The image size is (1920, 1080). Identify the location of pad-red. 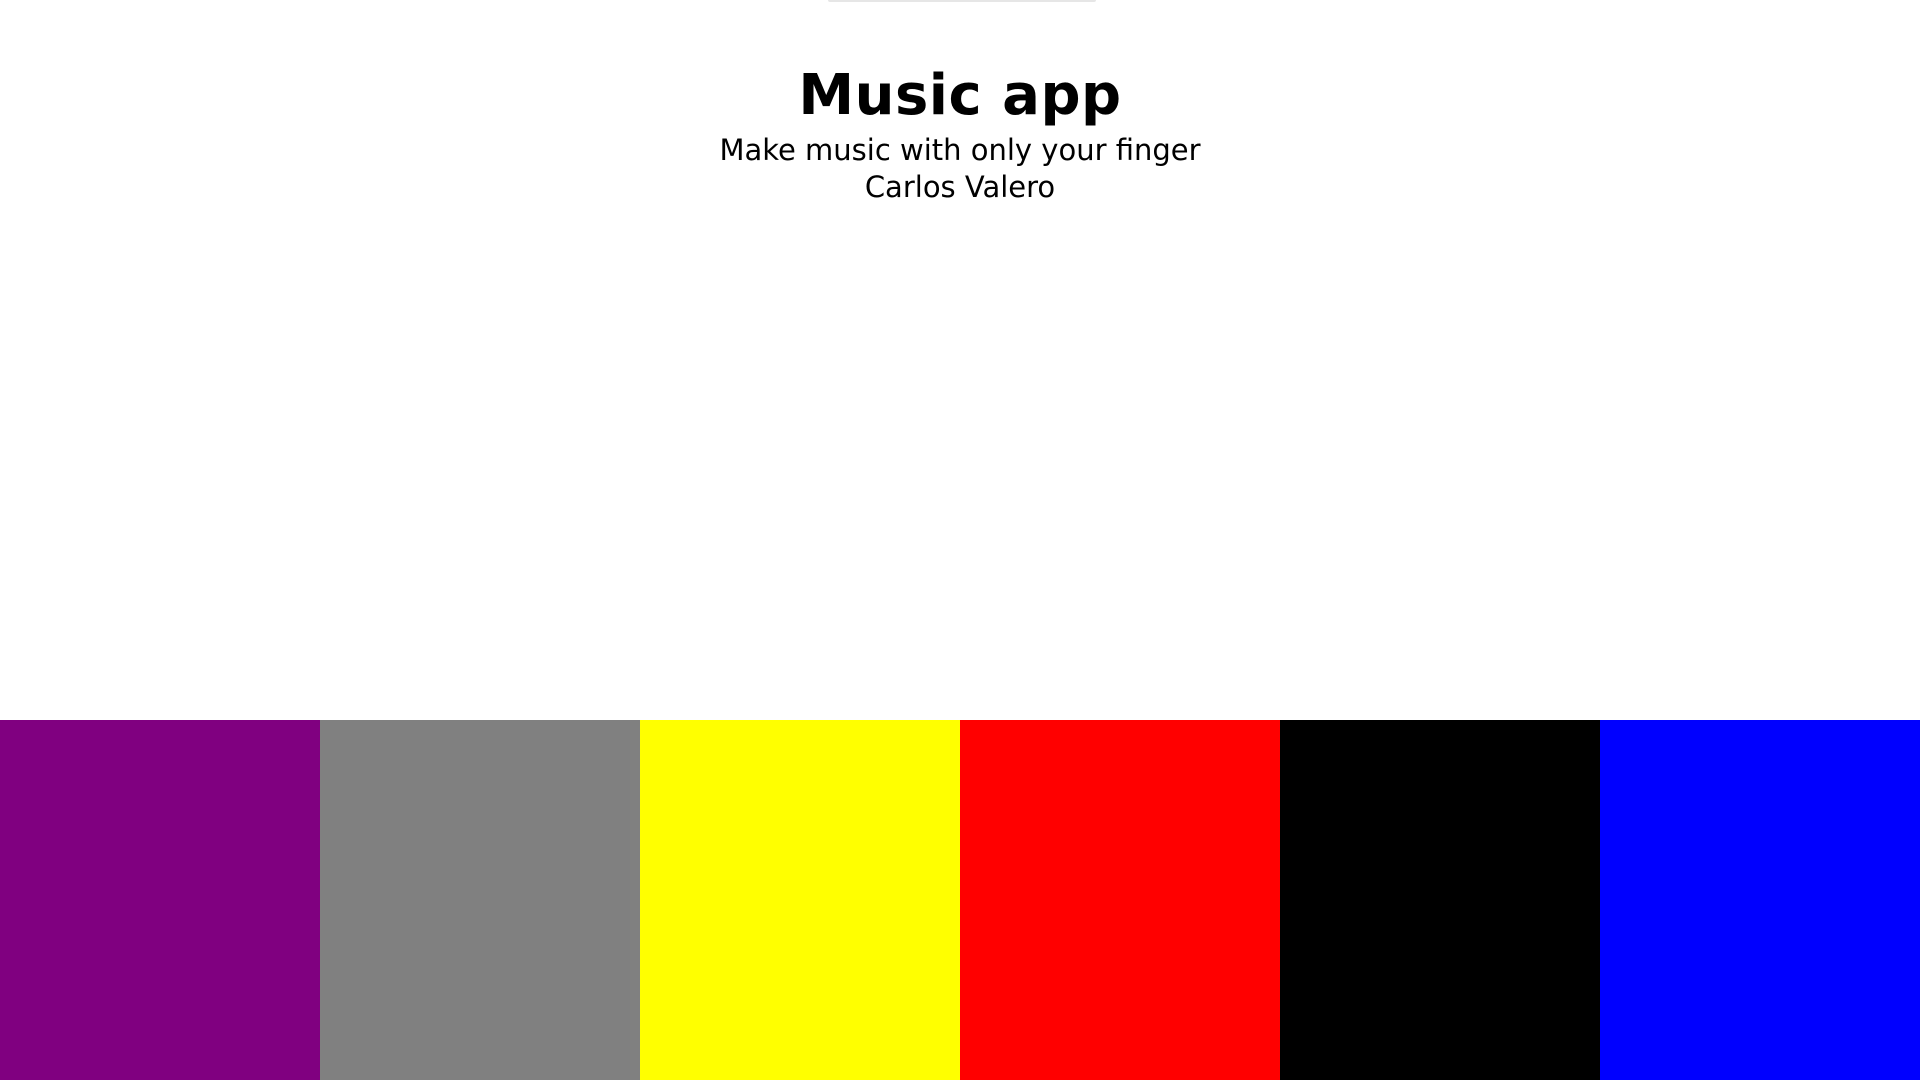
(1120, 900).